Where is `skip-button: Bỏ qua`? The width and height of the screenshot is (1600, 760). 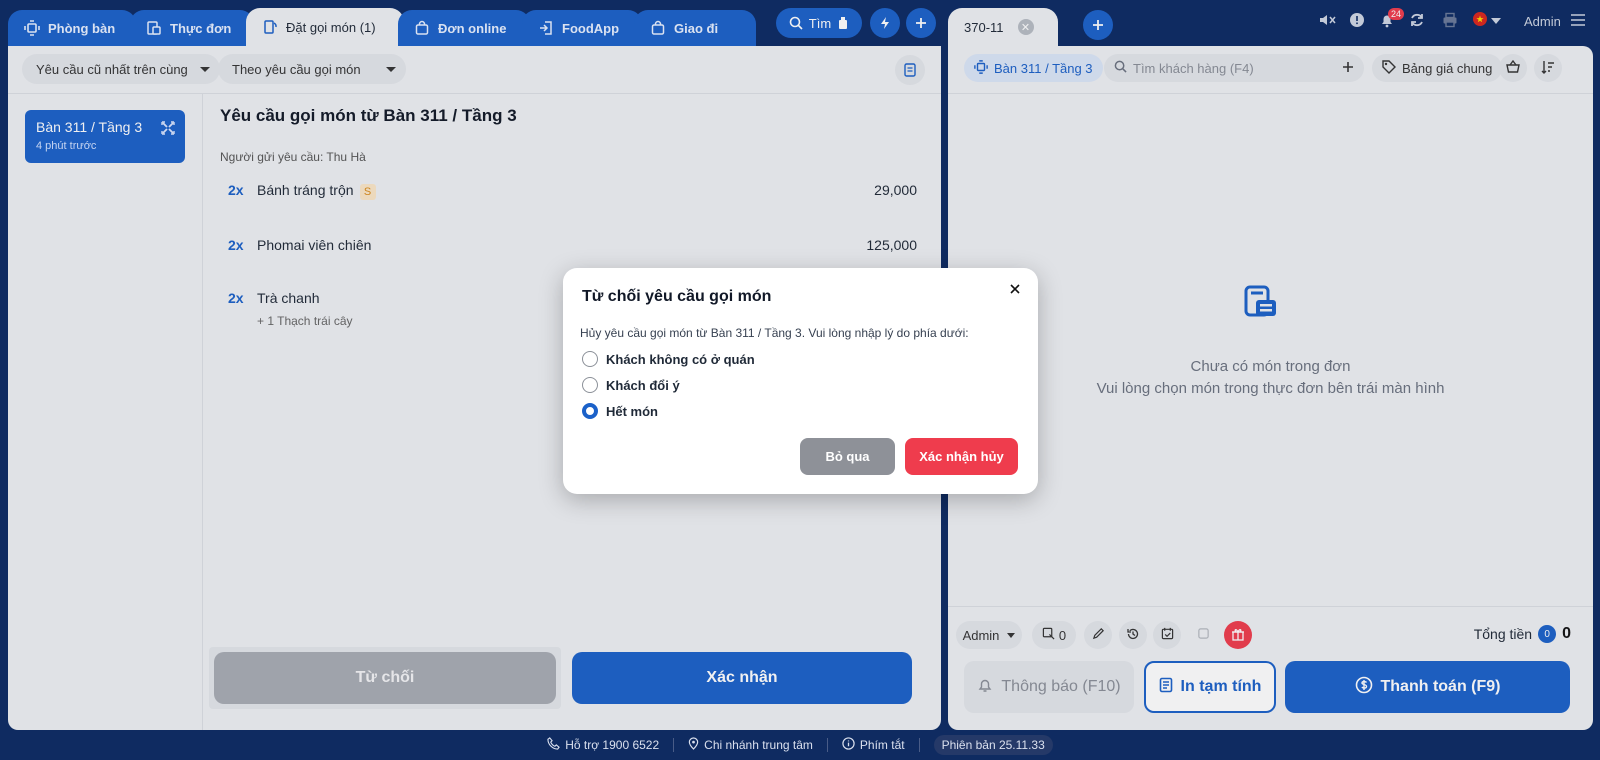
skip-button: Bỏ qua is located at coordinates (847, 456).